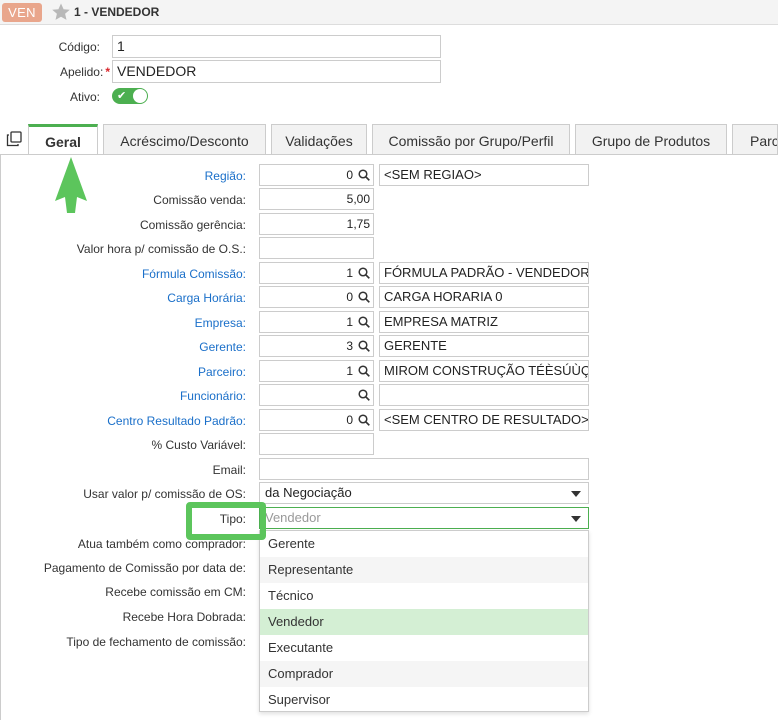 This screenshot has width=778, height=720. Describe the element at coordinates (63, 139) in the screenshot. I see `tab-geral: Geral` at that location.